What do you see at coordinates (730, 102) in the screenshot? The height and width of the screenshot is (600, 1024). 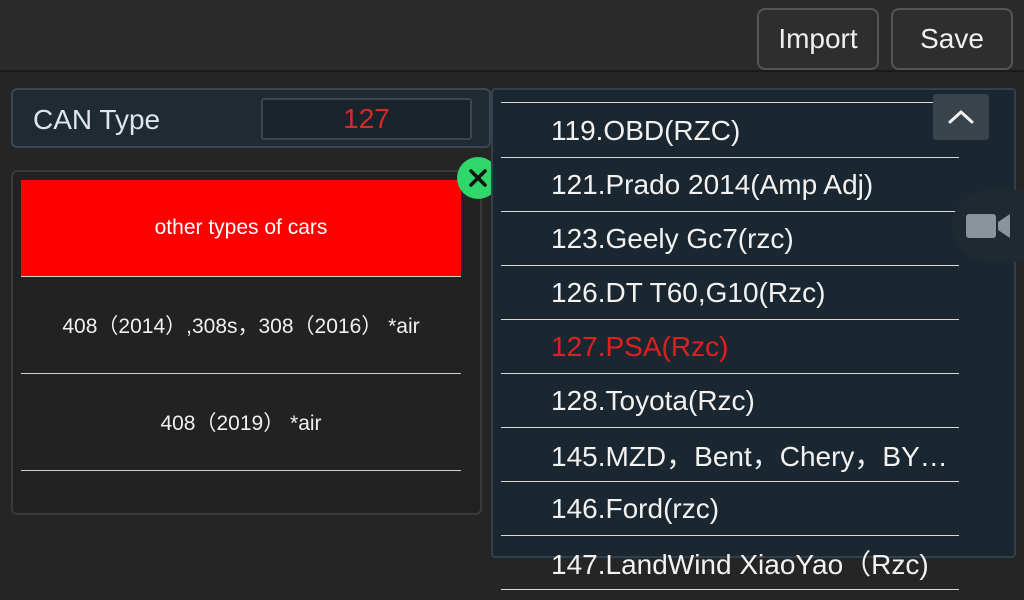 I see `list-divider` at bounding box center [730, 102].